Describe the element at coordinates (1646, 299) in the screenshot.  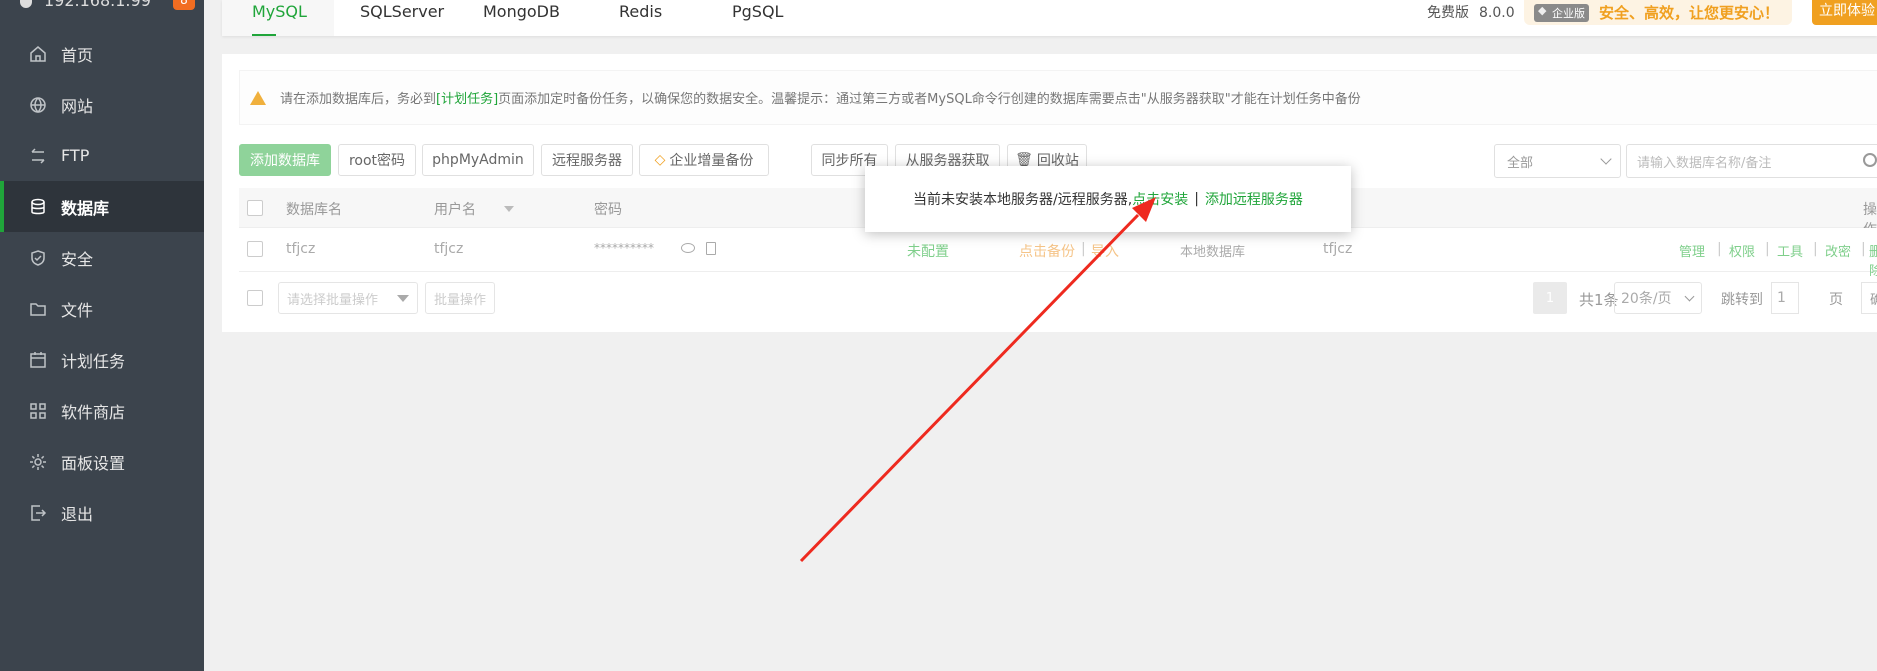
I see `page-size-value: 20条/页` at that location.